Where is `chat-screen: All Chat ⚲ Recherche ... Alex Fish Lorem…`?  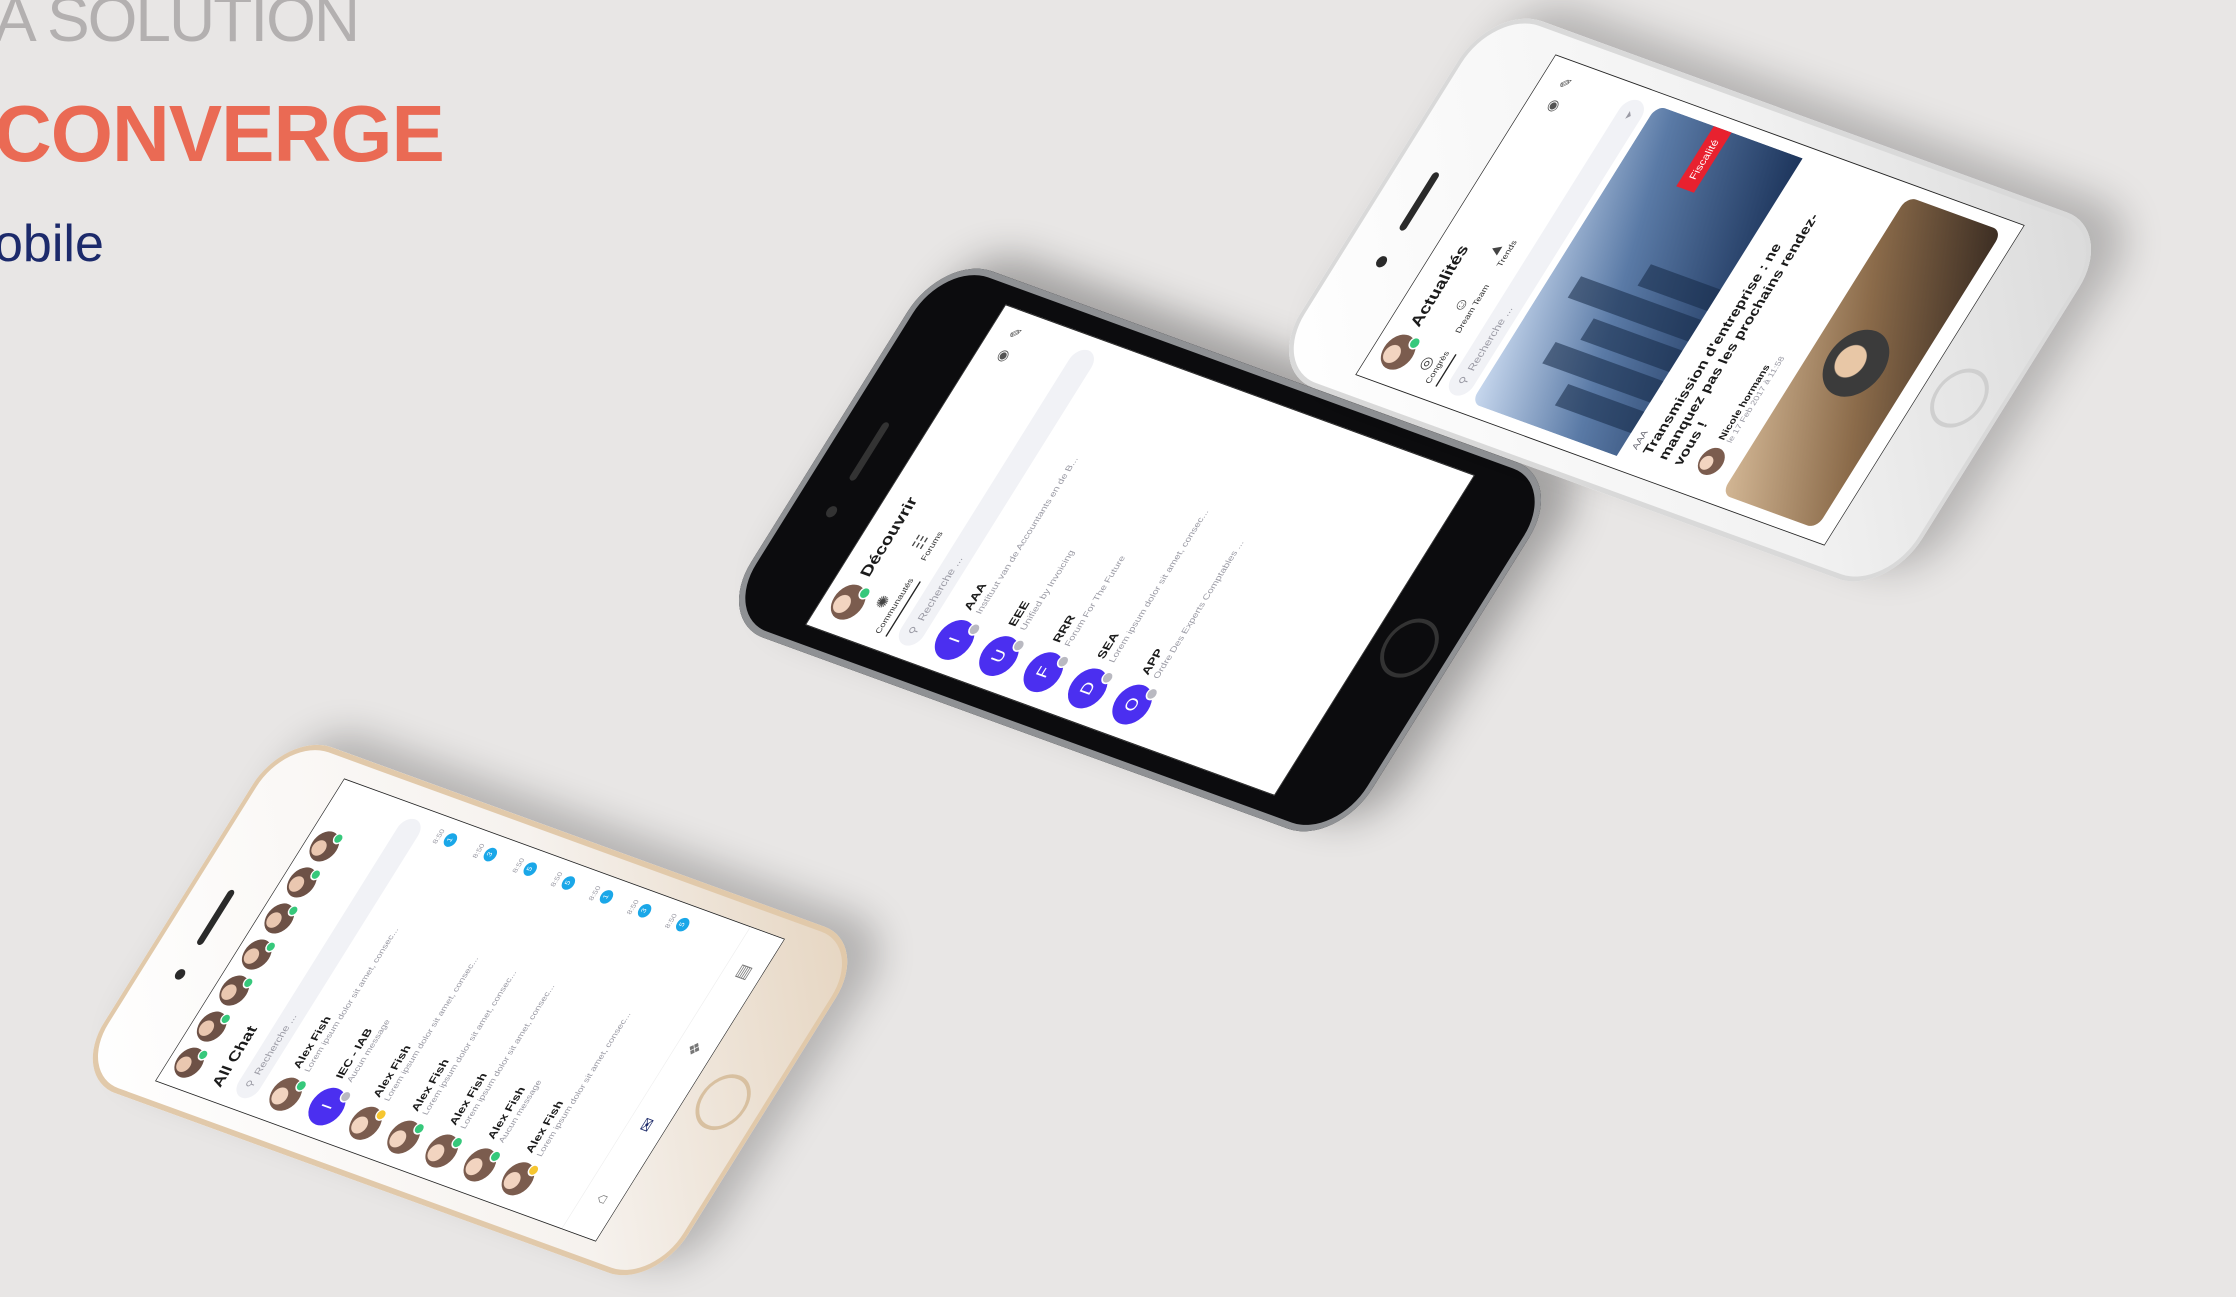
chat-screen: All Chat ⚲ Recherche ... Alex Fish Lorem… is located at coordinates (470, 1010).